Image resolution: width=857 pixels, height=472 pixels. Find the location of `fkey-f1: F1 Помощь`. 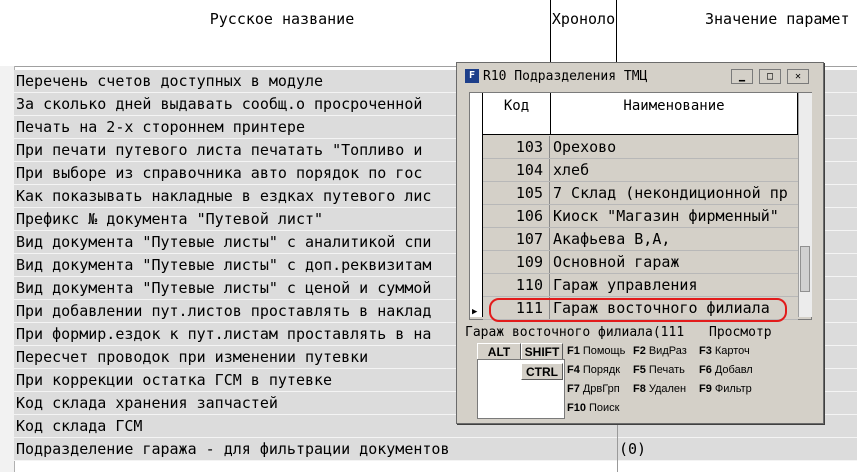

fkey-f1: F1 Помощь is located at coordinates (596, 351).